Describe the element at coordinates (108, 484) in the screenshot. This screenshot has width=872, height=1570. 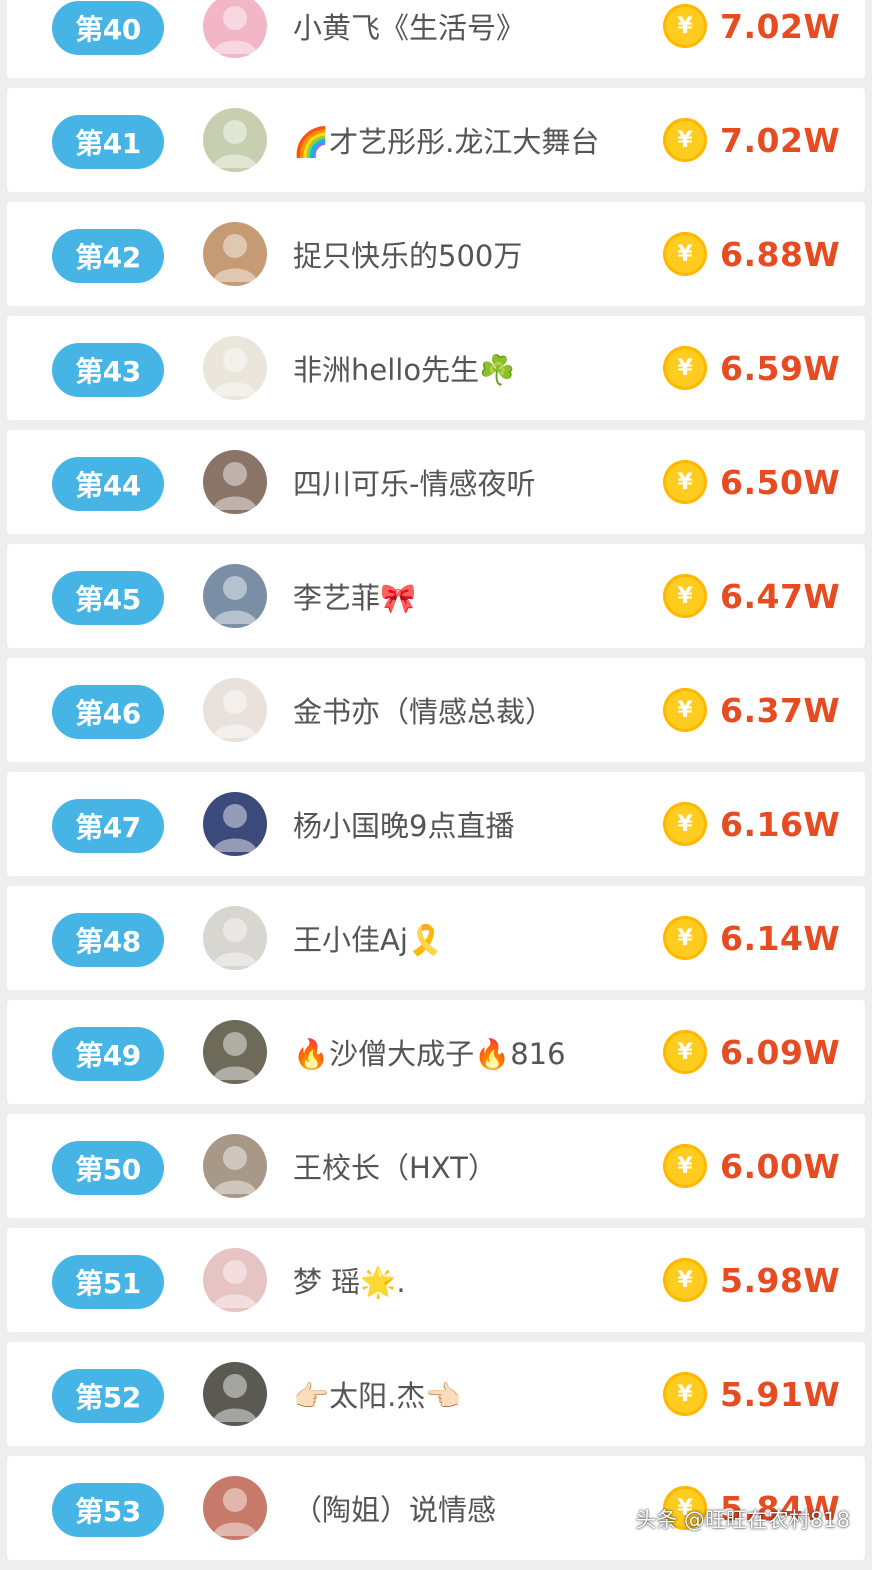
I see `rank-badge: 第44` at that location.